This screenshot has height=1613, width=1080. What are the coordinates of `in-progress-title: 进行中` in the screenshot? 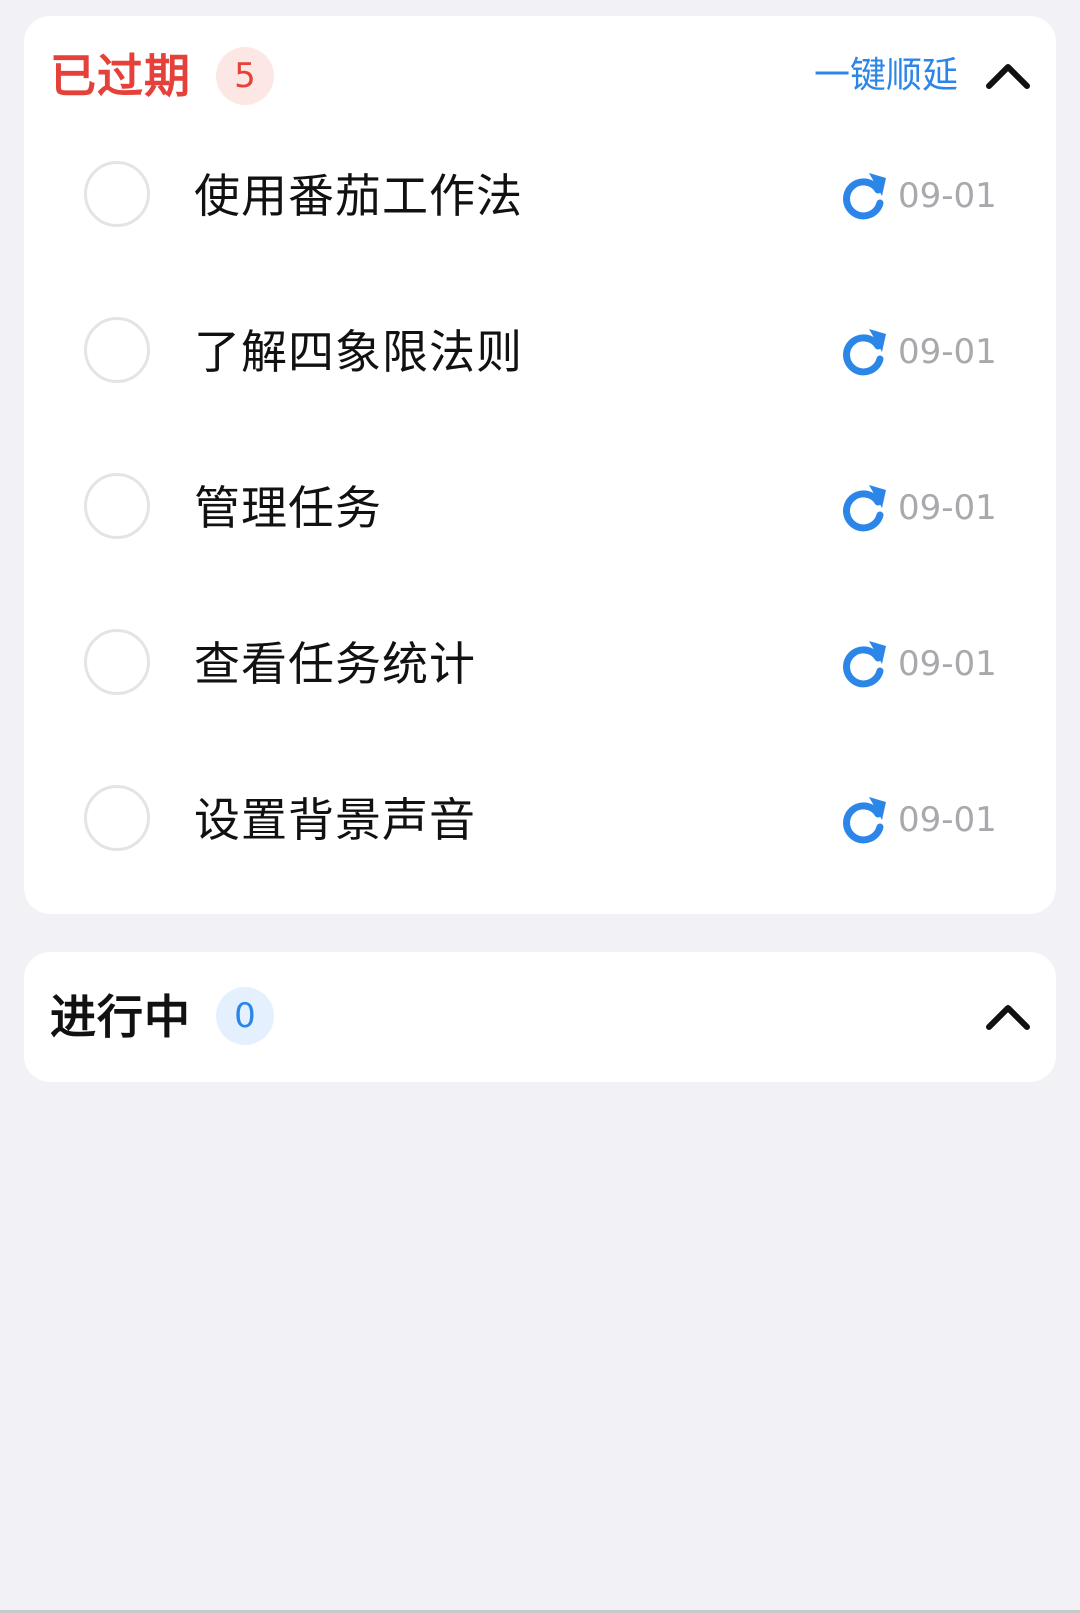 It's located at (120, 1017).